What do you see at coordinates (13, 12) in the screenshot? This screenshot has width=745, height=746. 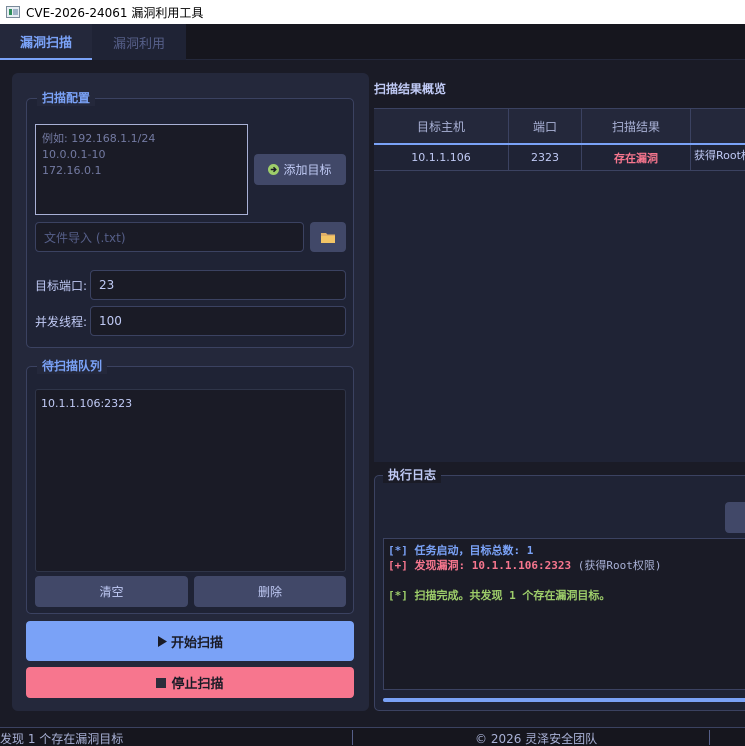 I see `app-icon` at bounding box center [13, 12].